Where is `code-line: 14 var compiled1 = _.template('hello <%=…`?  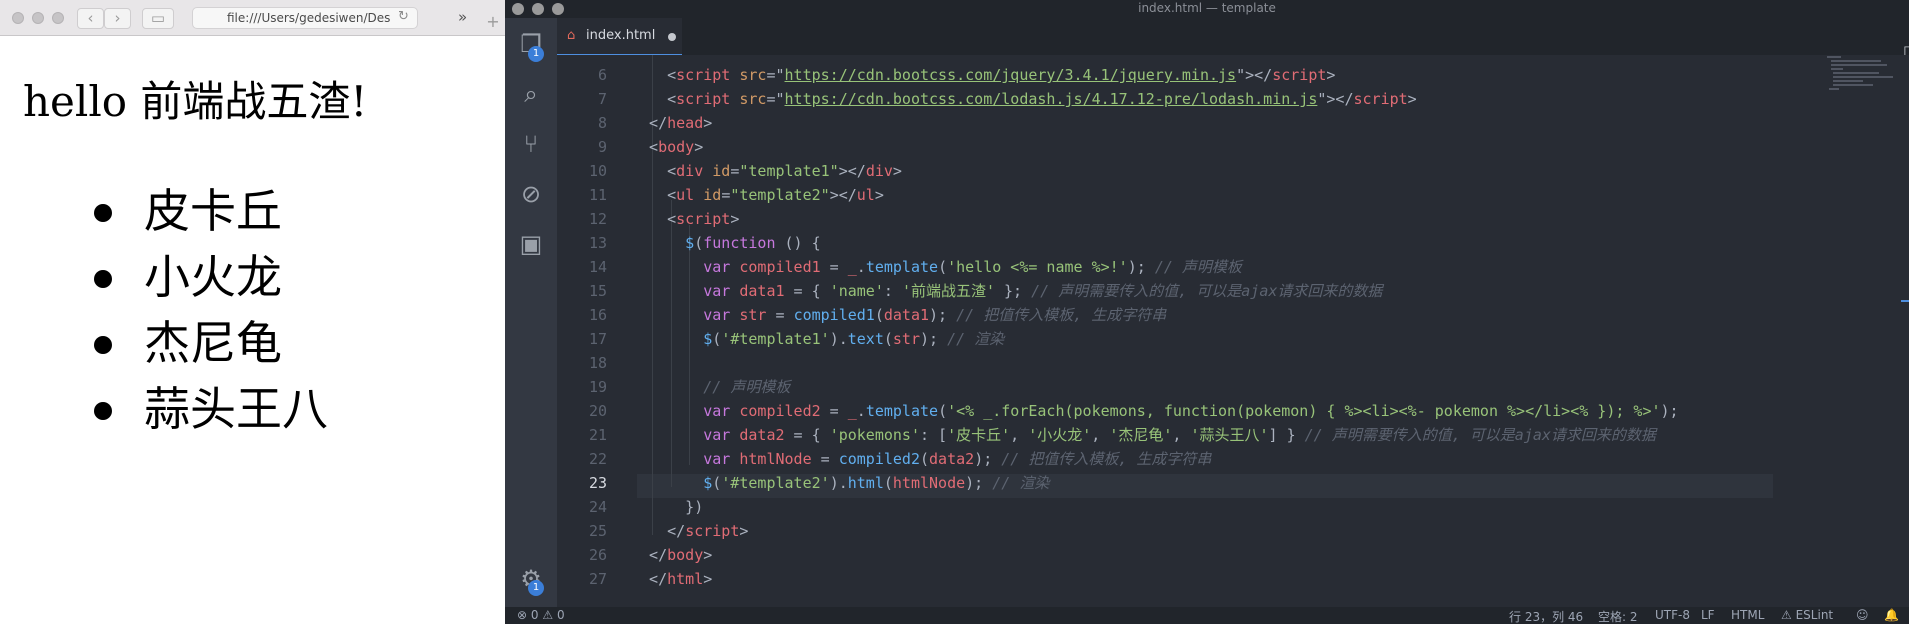
code-line: 14 var compiled1 = _.template('hello <%=… is located at coordinates (1182, 267).